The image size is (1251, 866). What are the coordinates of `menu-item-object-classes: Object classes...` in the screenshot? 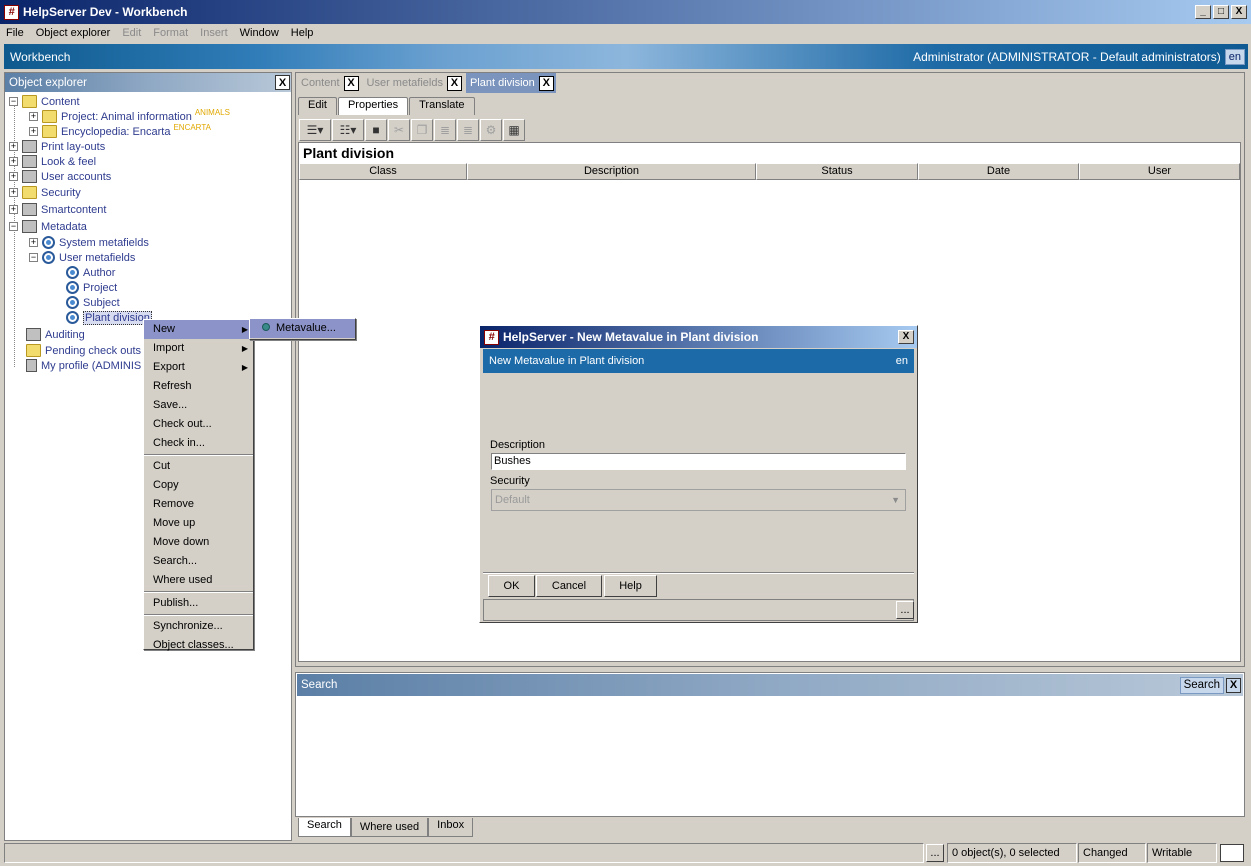 It's located at (198, 645).